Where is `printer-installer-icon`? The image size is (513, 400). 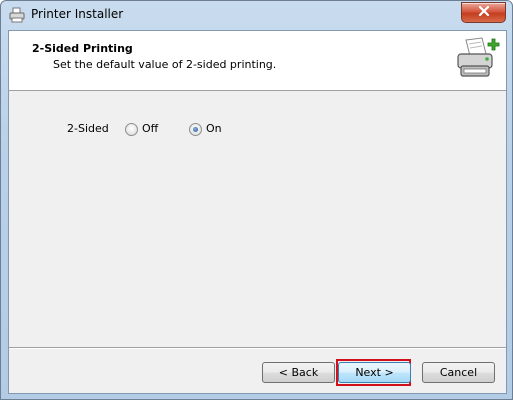
printer-installer-icon is located at coordinates (17, 15).